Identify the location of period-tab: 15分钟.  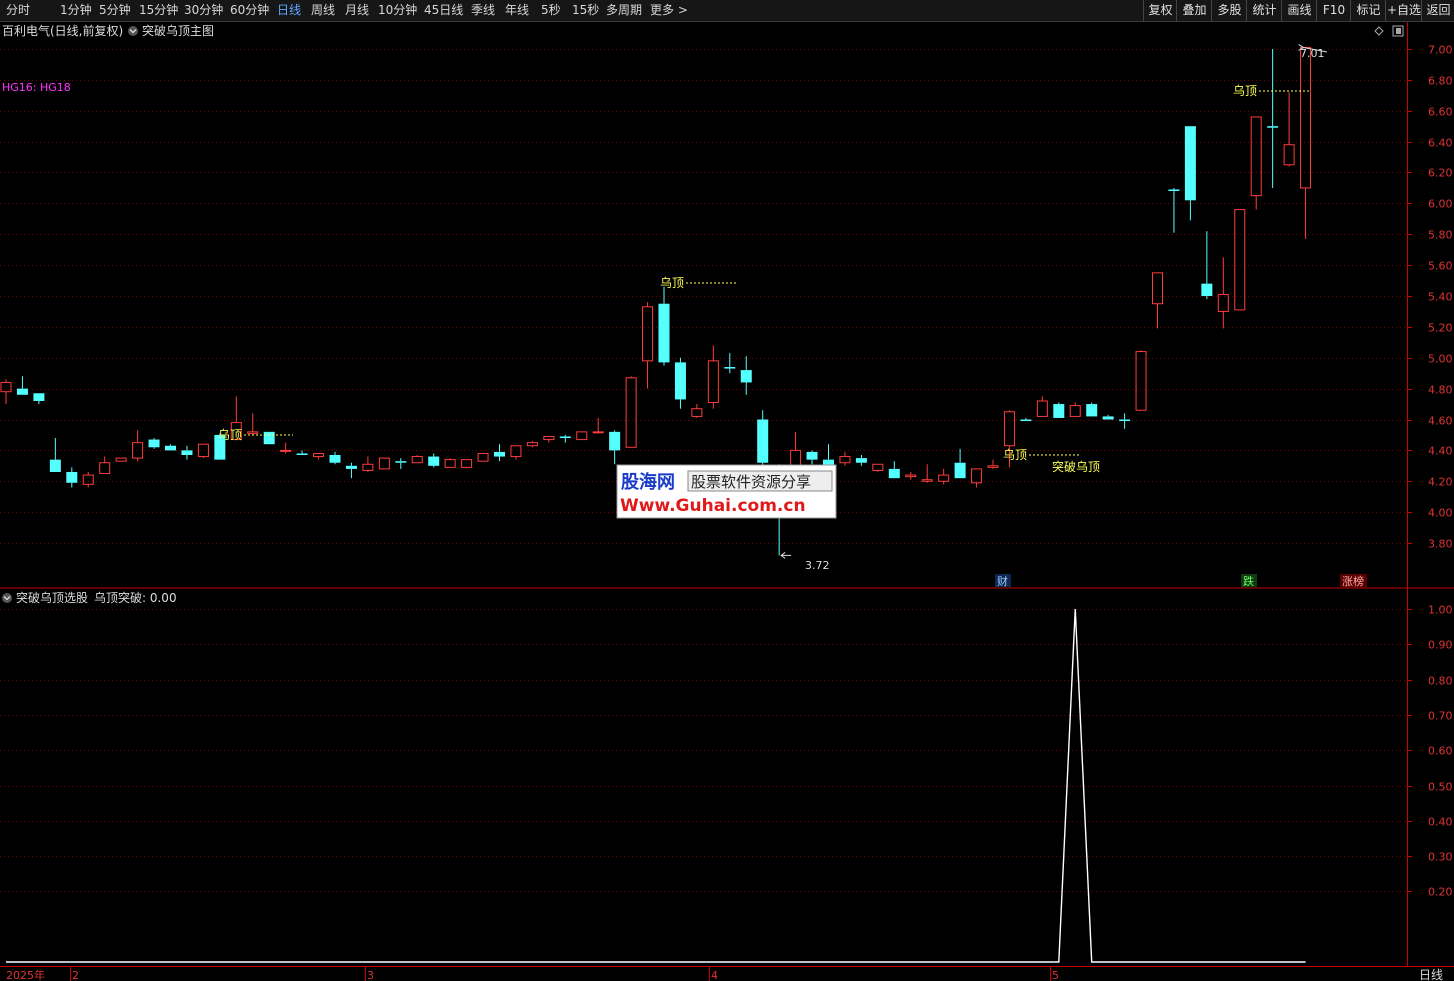
(158, 10).